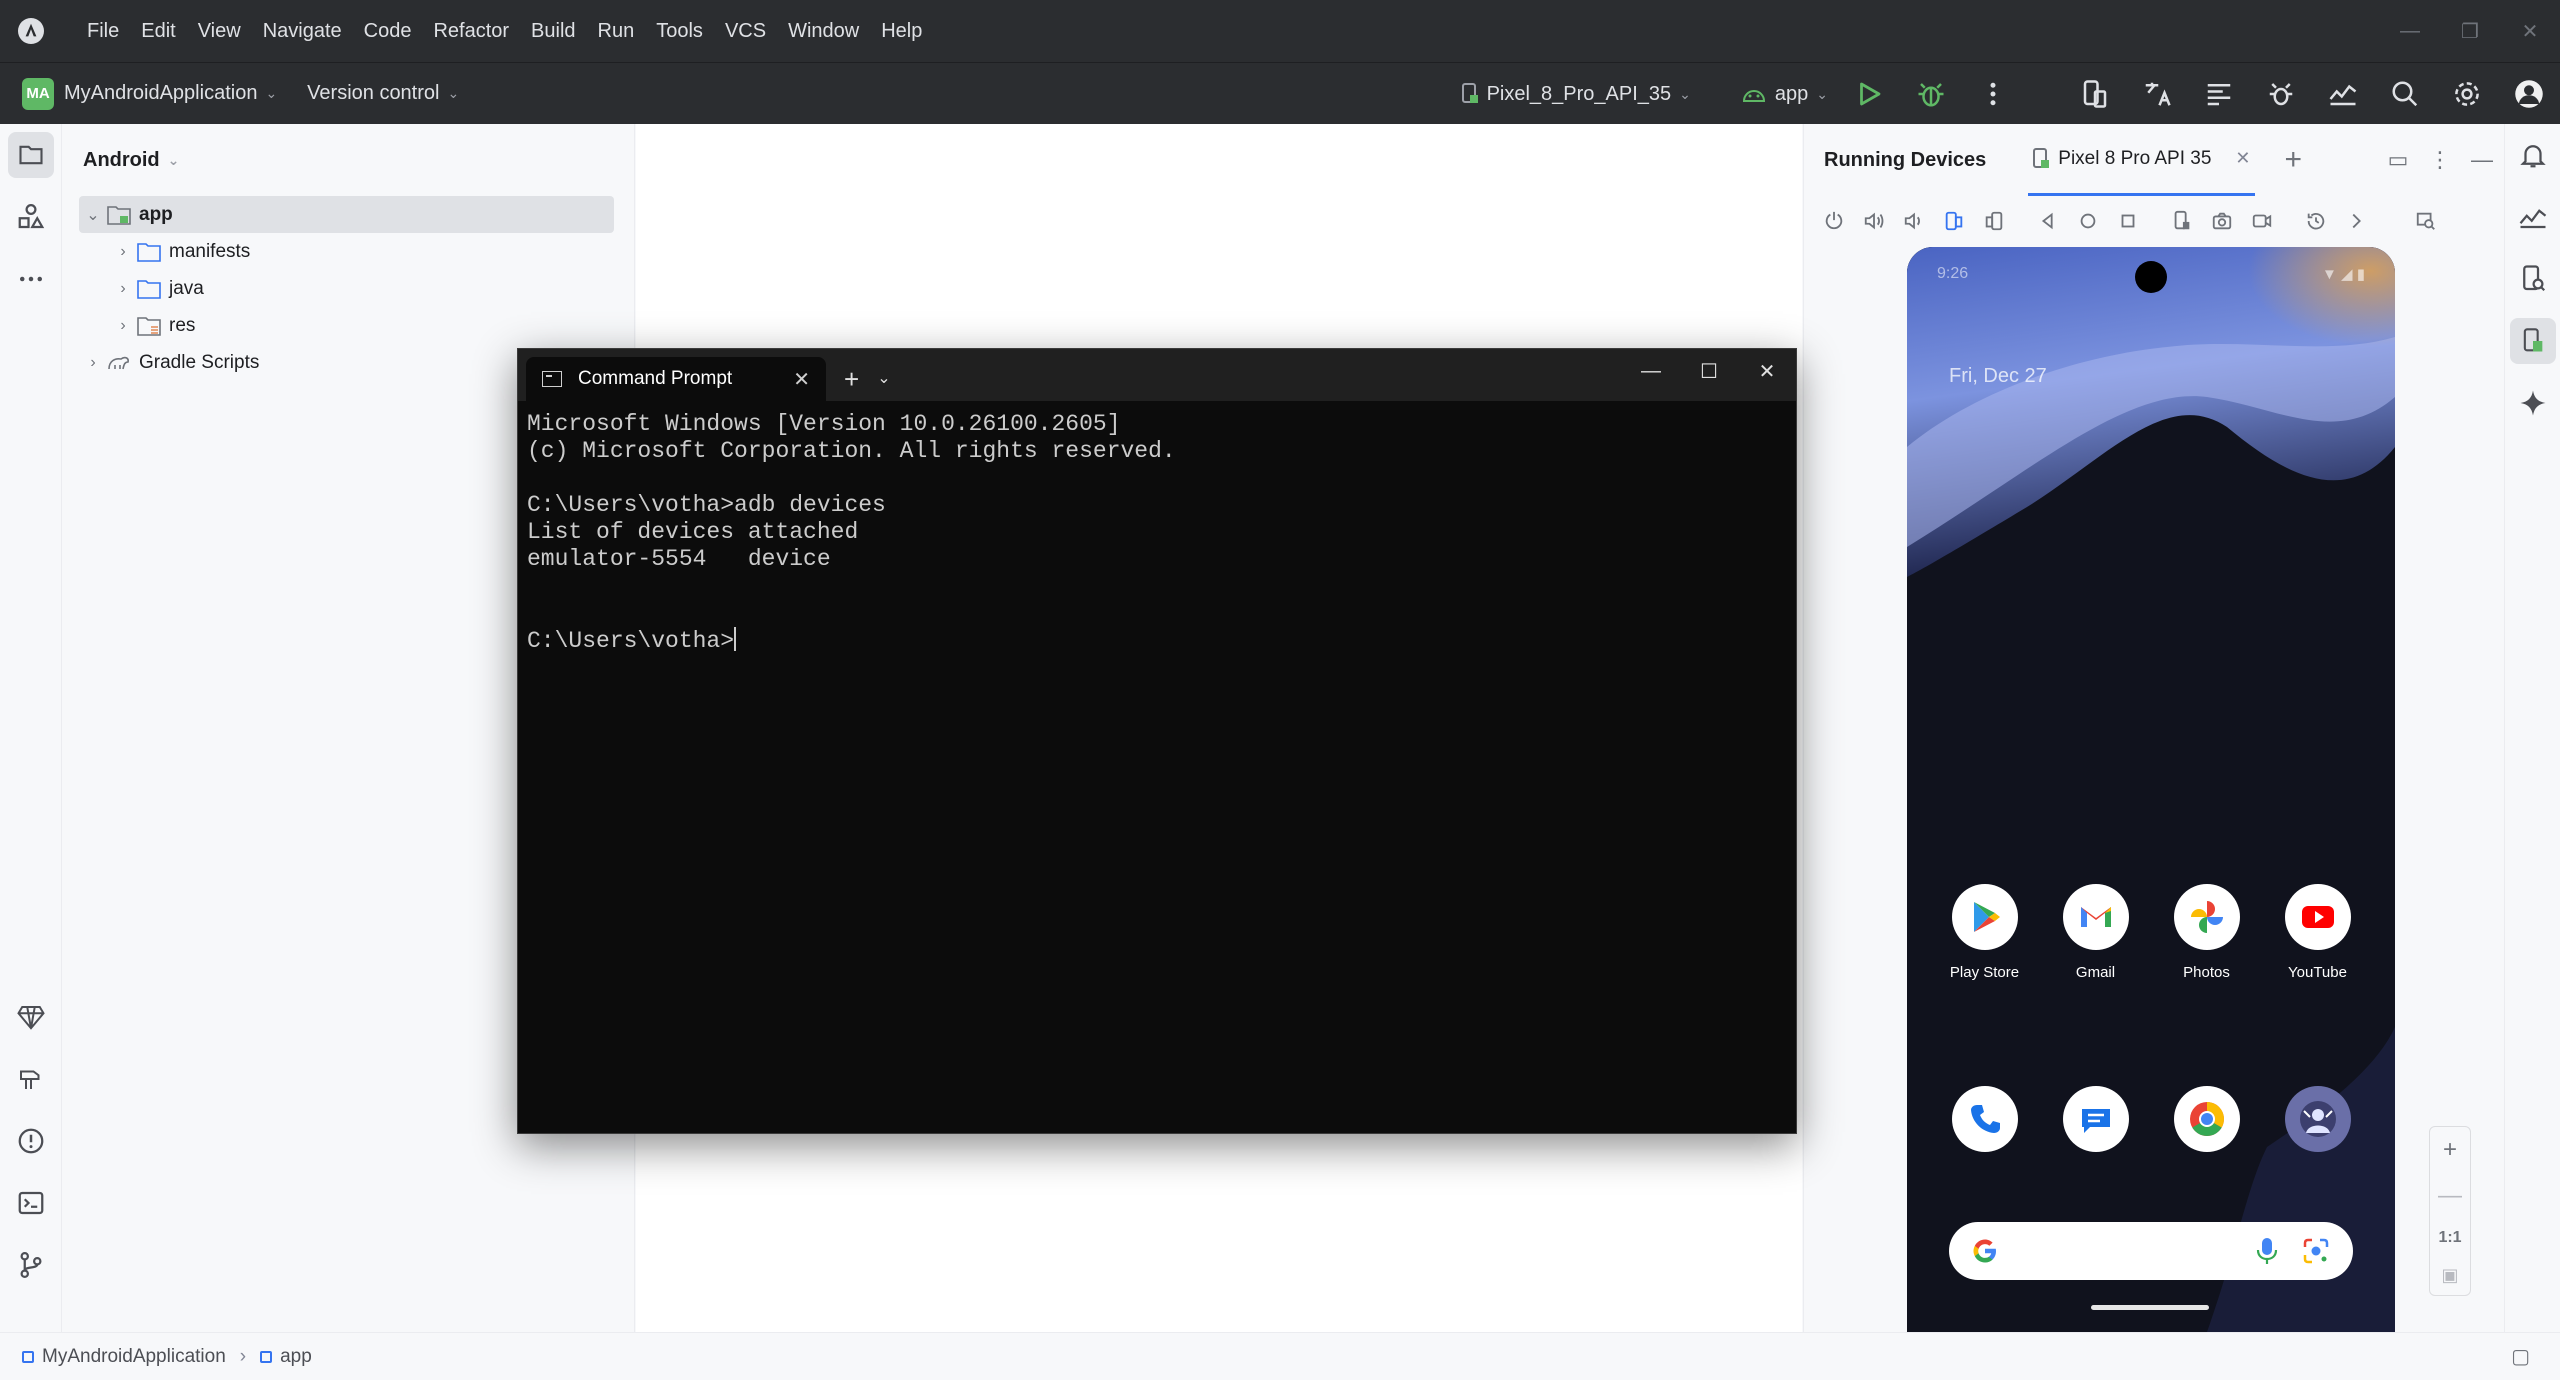 The width and height of the screenshot is (2560, 1380). Describe the element at coordinates (2281, 94) in the screenshot. I see `app-inspection-icon` at that location.